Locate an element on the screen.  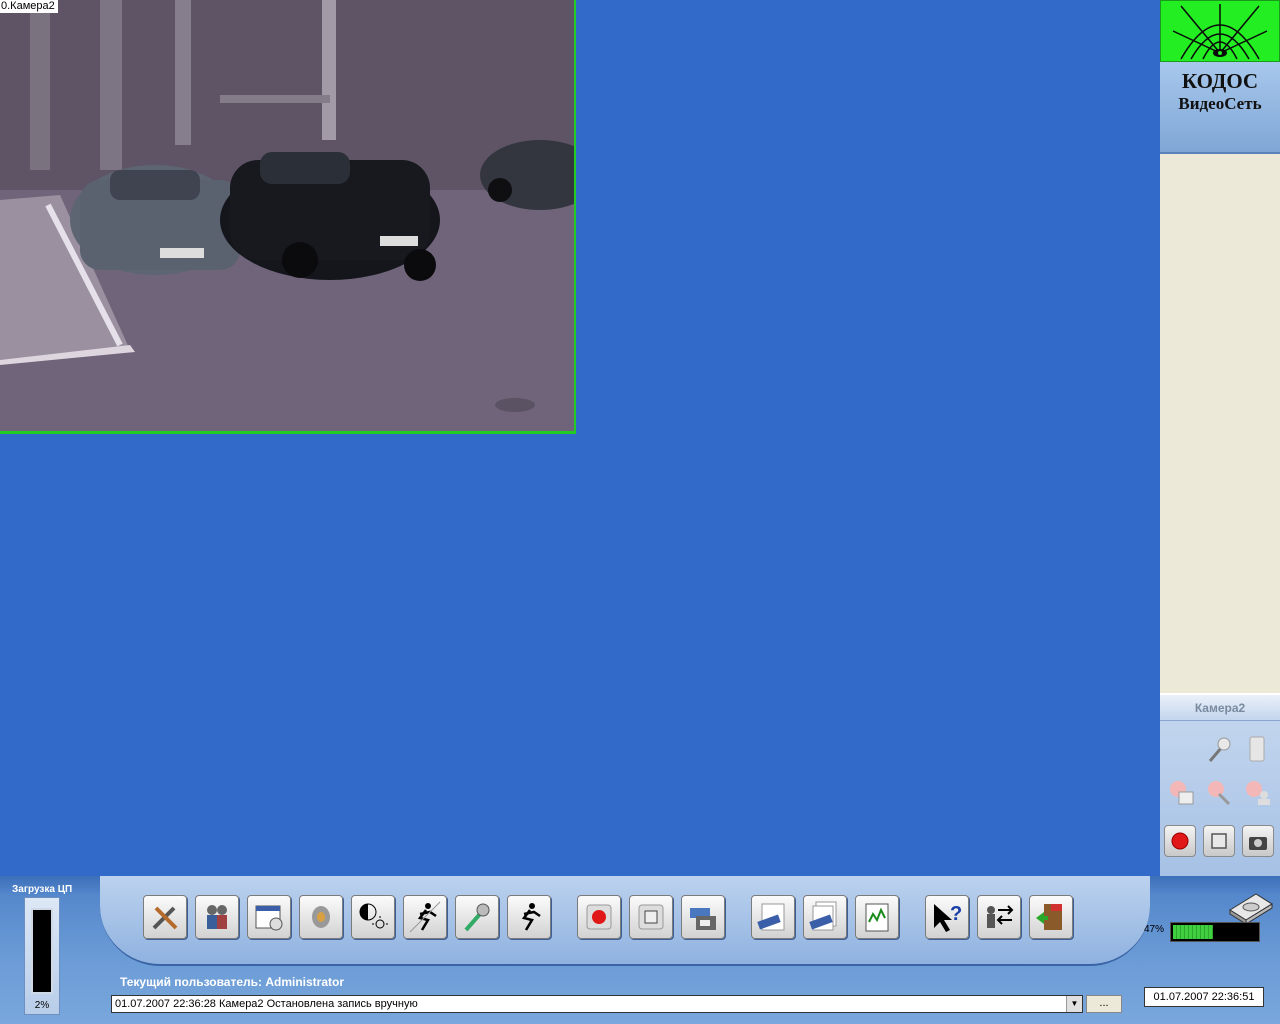
archive-save-icon is located at coordinates (703, 919).